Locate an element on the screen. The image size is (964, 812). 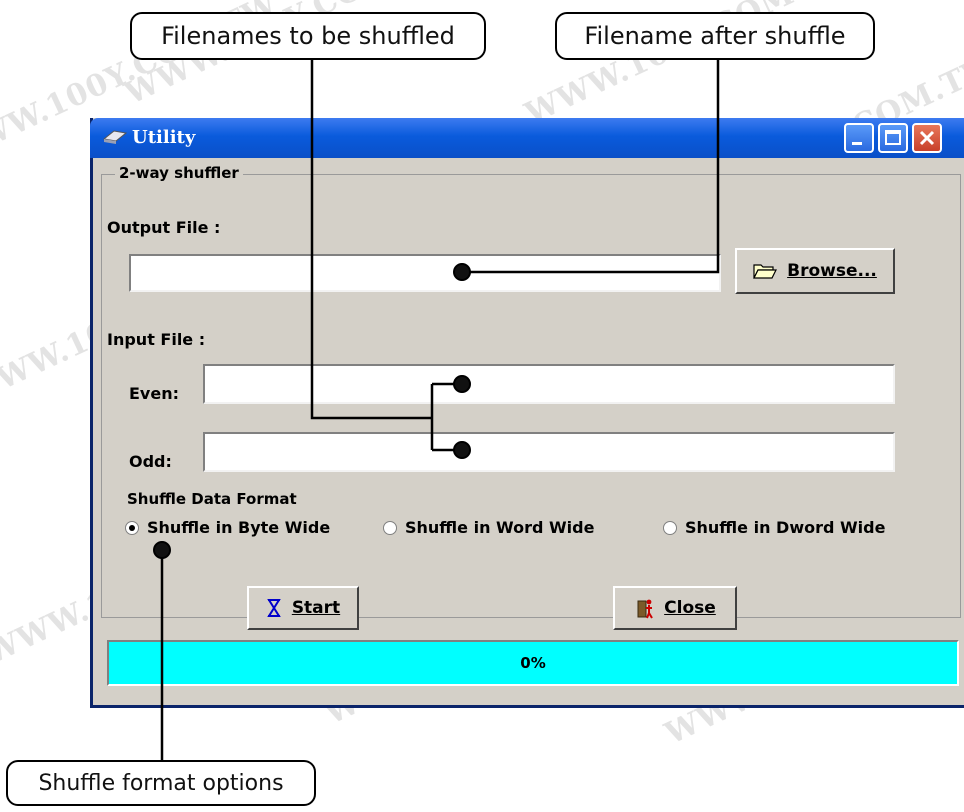
even-label: Even: is located at coordinates (154, 393).